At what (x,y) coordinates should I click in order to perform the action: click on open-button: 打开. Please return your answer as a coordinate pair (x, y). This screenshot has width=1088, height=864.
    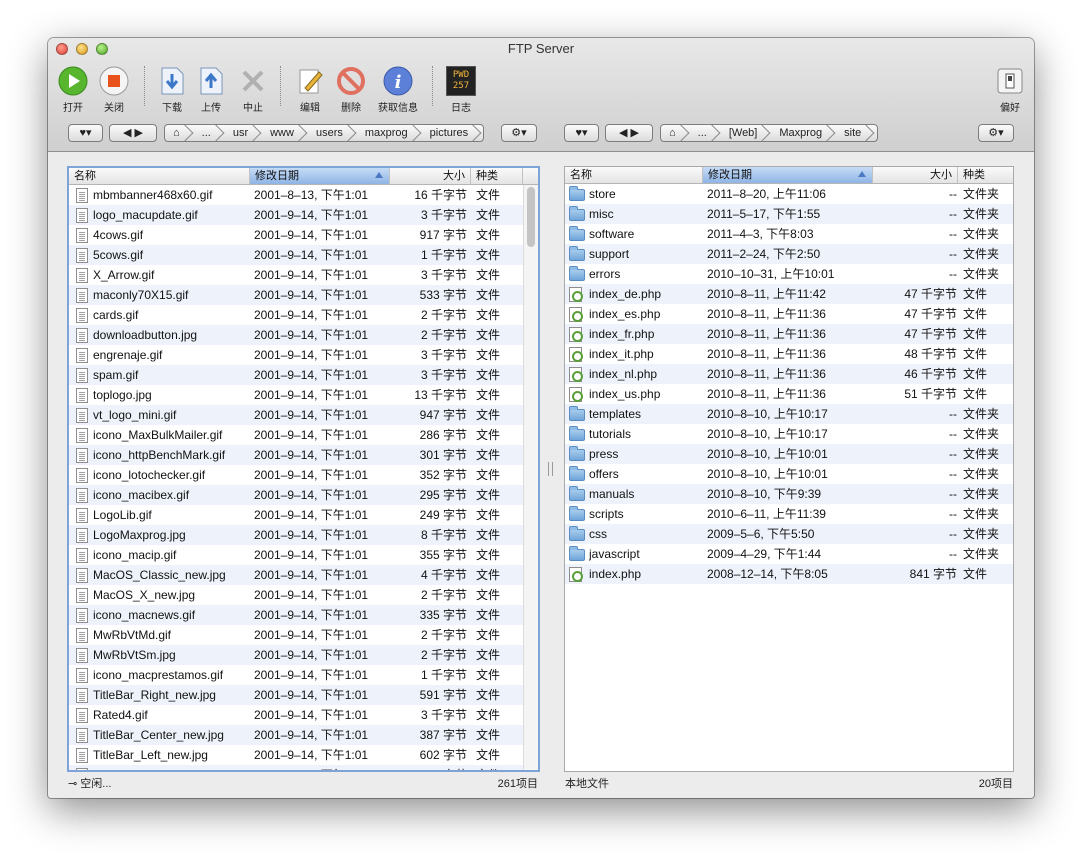
    Looking at the image, I should click on (73, 89).